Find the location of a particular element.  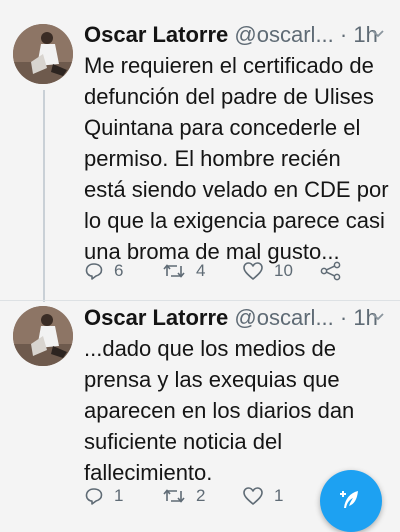

reply-button: 6 is located at coordinates (103, 271).